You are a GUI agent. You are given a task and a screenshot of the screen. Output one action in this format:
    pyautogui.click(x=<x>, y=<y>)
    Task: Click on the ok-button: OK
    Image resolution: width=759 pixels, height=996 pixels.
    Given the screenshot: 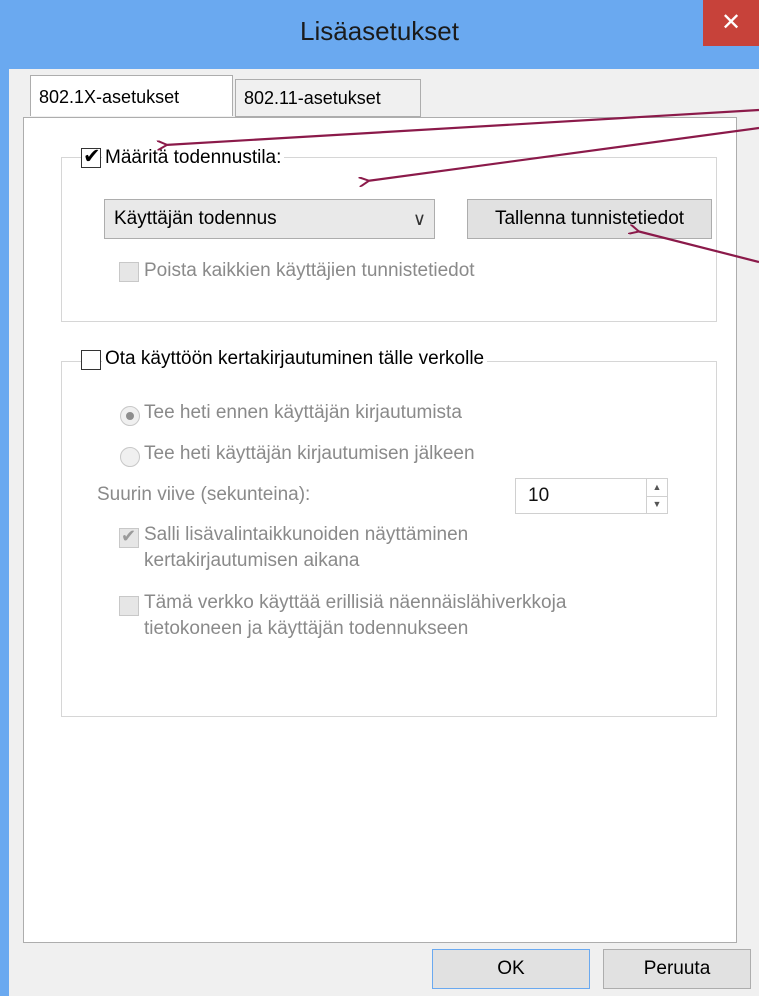 What is the action you would take?
    pyautogui.click(x=511, y=969)
    